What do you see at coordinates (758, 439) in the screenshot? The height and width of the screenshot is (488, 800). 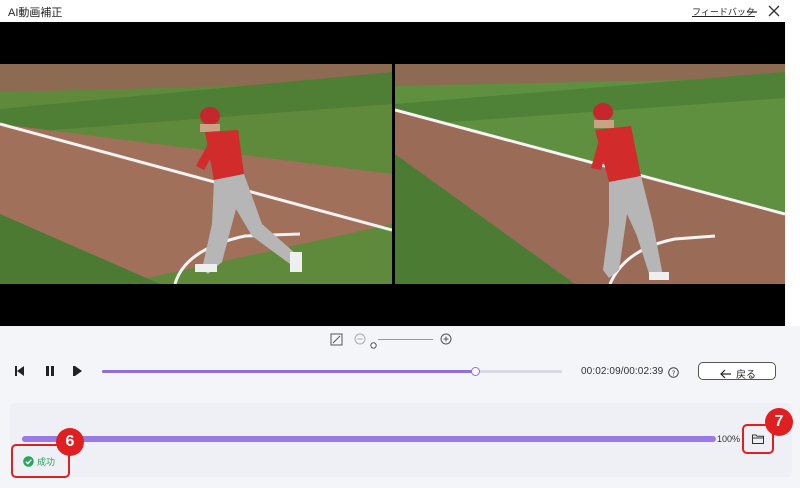 I see `folder-icon` at bounding box center [758, 439].